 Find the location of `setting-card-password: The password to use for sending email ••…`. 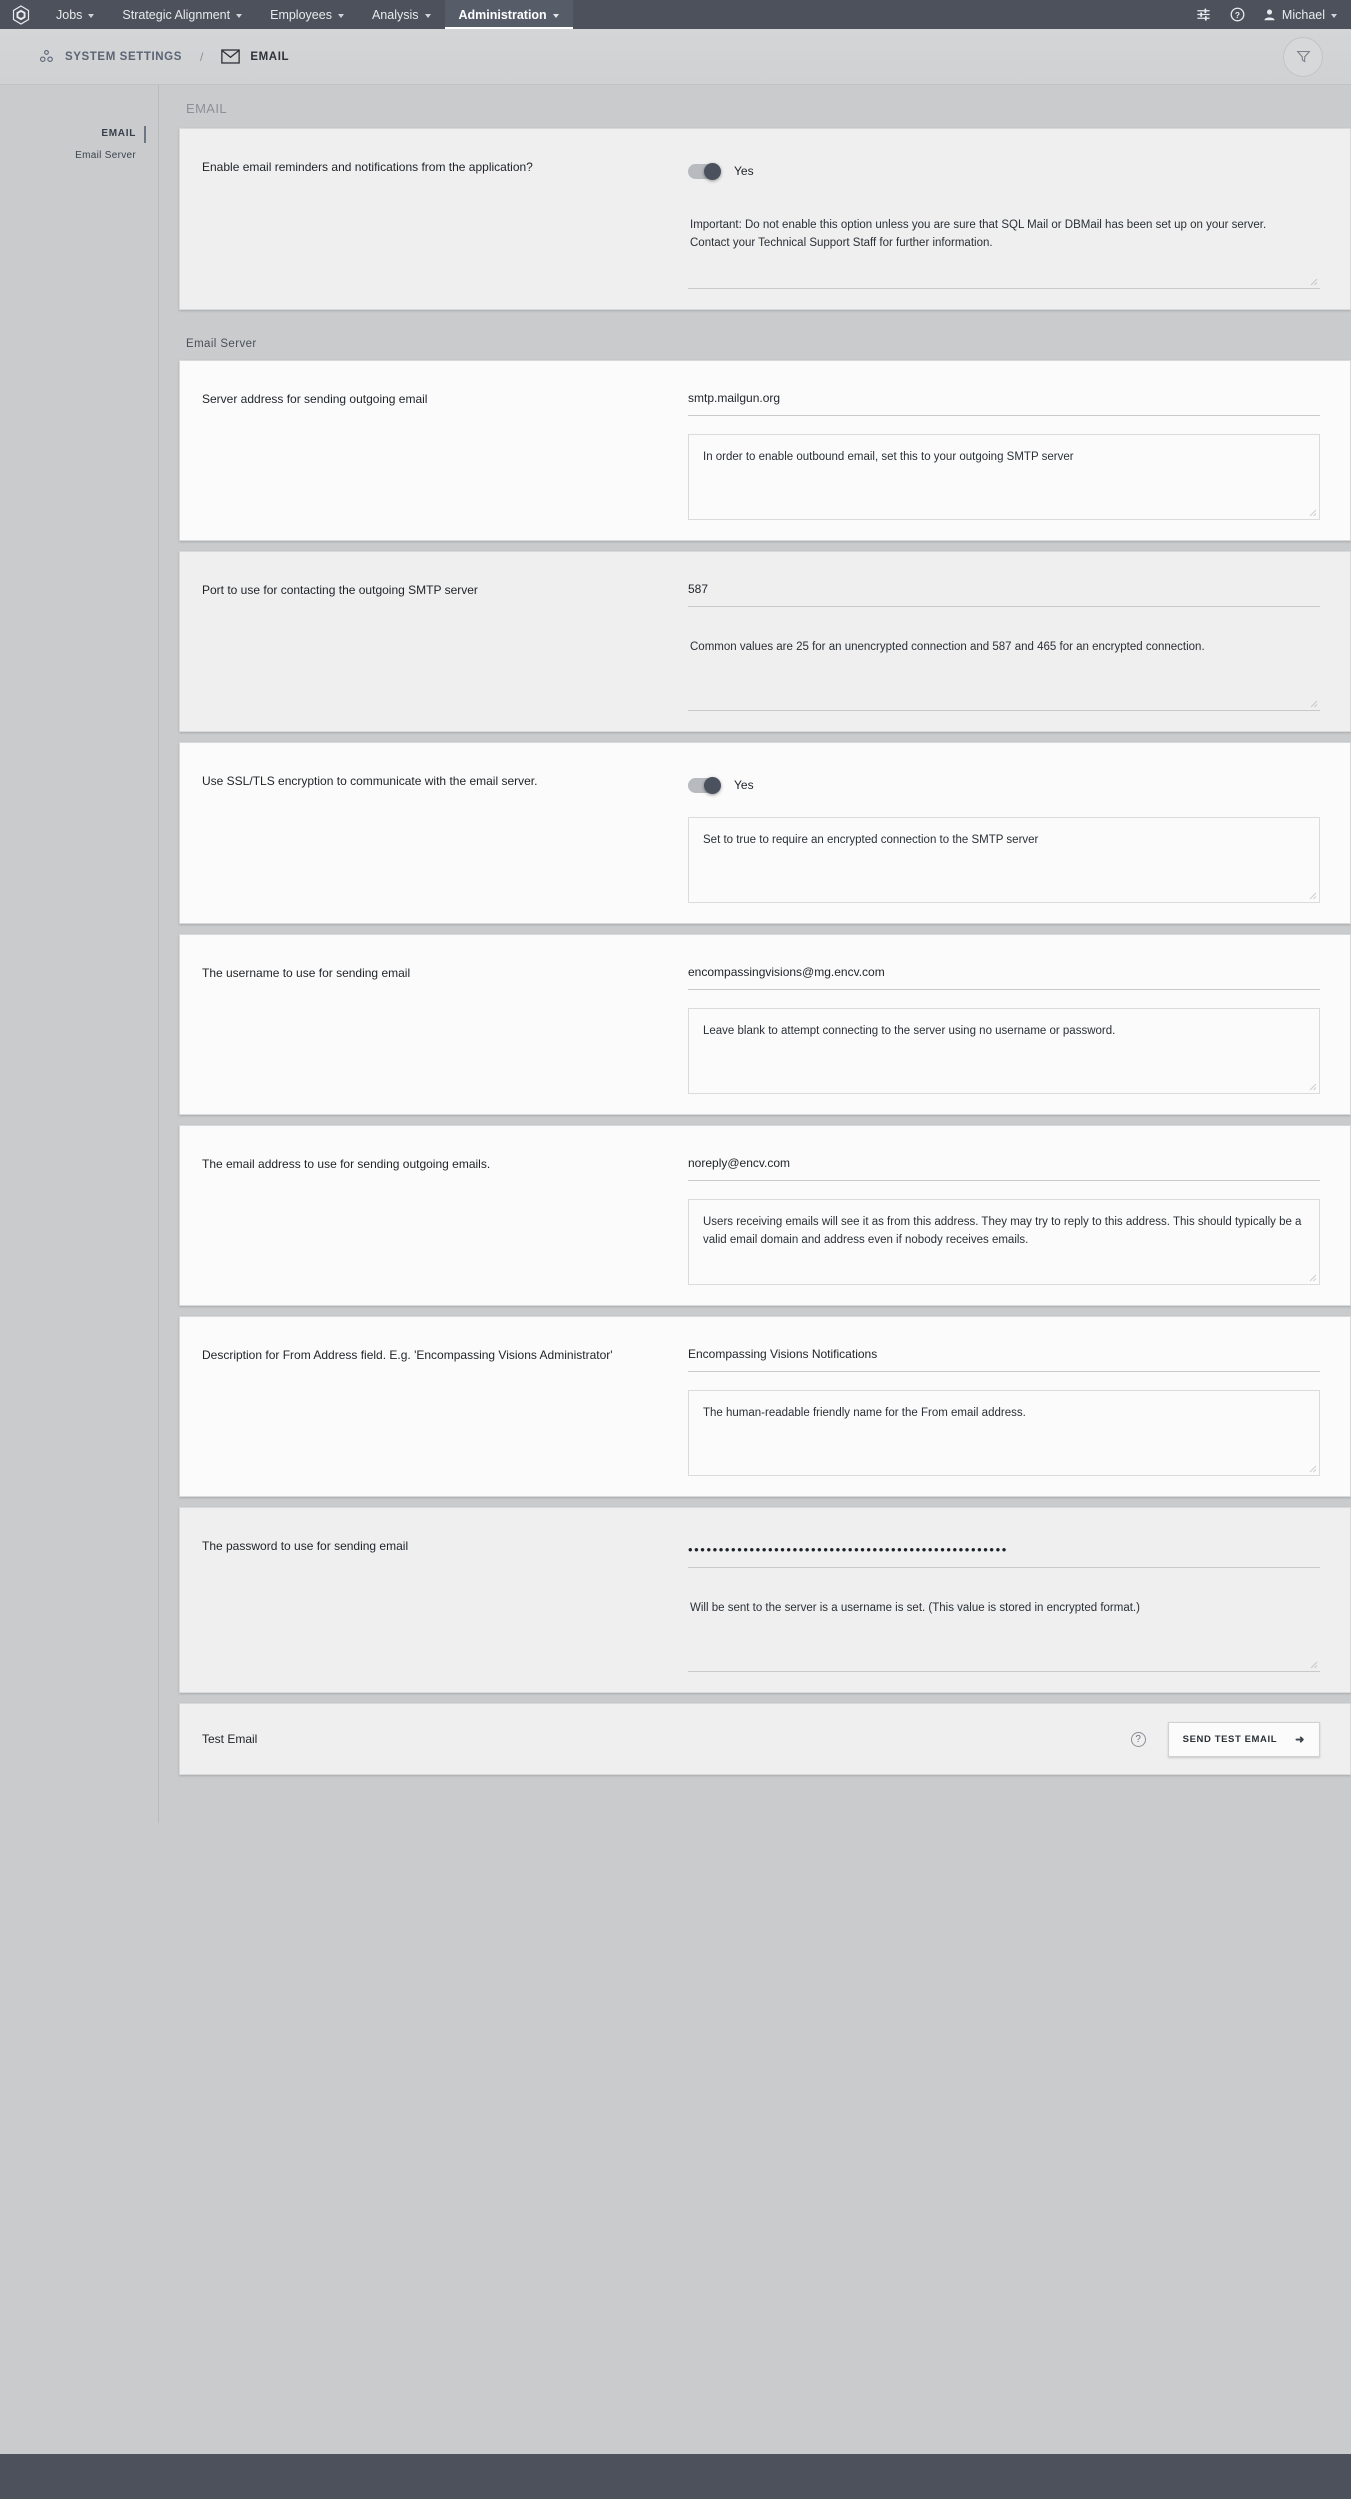

setting-card-password: The password to use for sending email ••… is located at coordinates (765, 1600).